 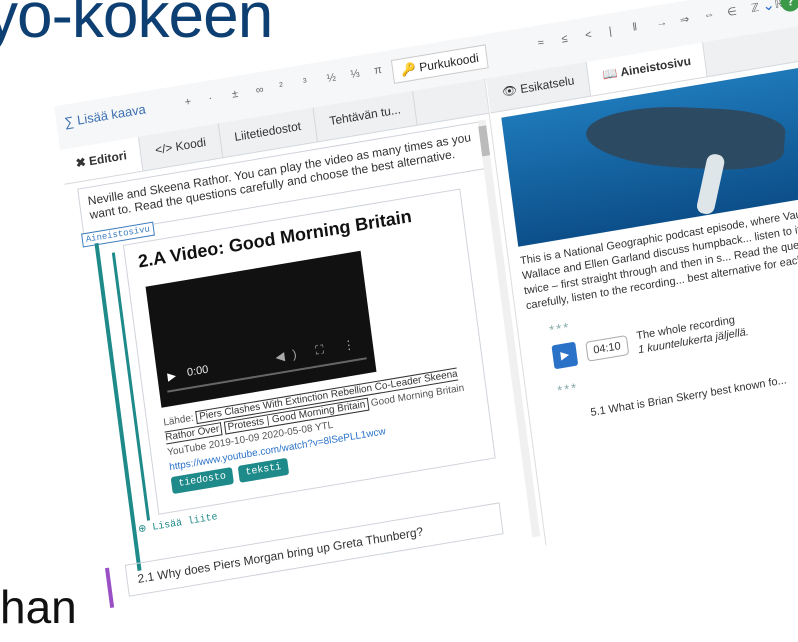 I want to click on symbol-button: ℤ, so click(x=755, y=8).